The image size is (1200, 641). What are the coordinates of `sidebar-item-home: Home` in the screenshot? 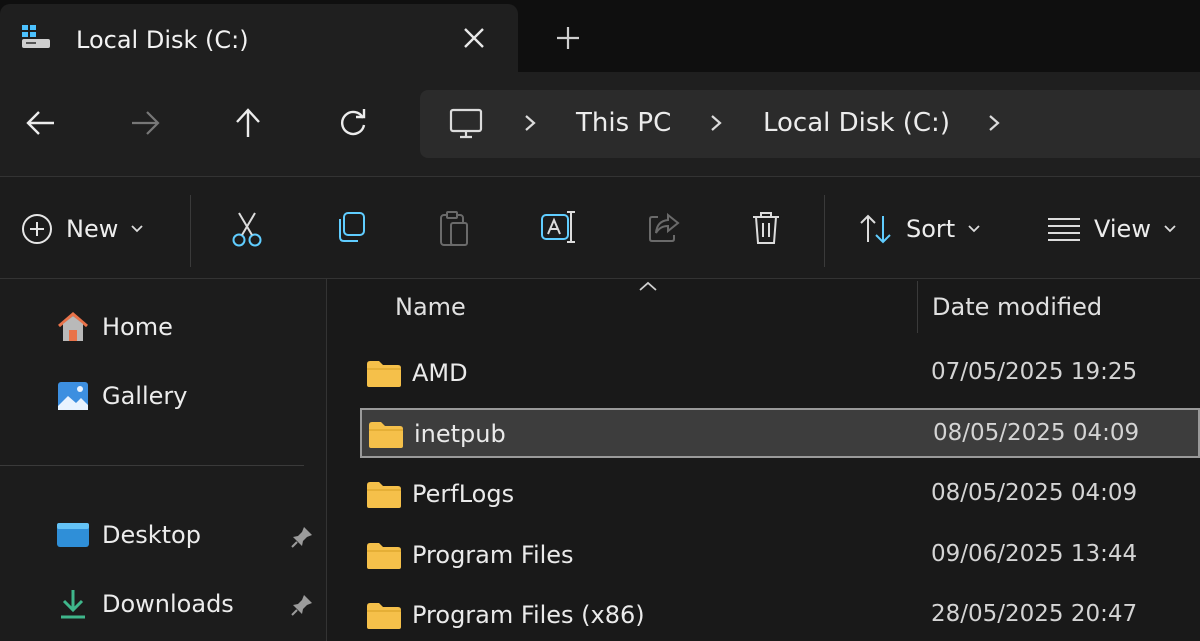 It's located at (114, 327).